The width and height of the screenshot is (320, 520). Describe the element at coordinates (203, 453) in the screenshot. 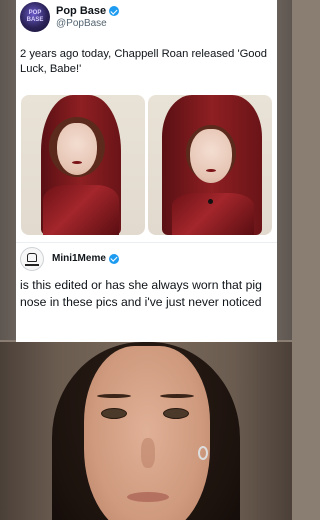

I see `earring` at that location.